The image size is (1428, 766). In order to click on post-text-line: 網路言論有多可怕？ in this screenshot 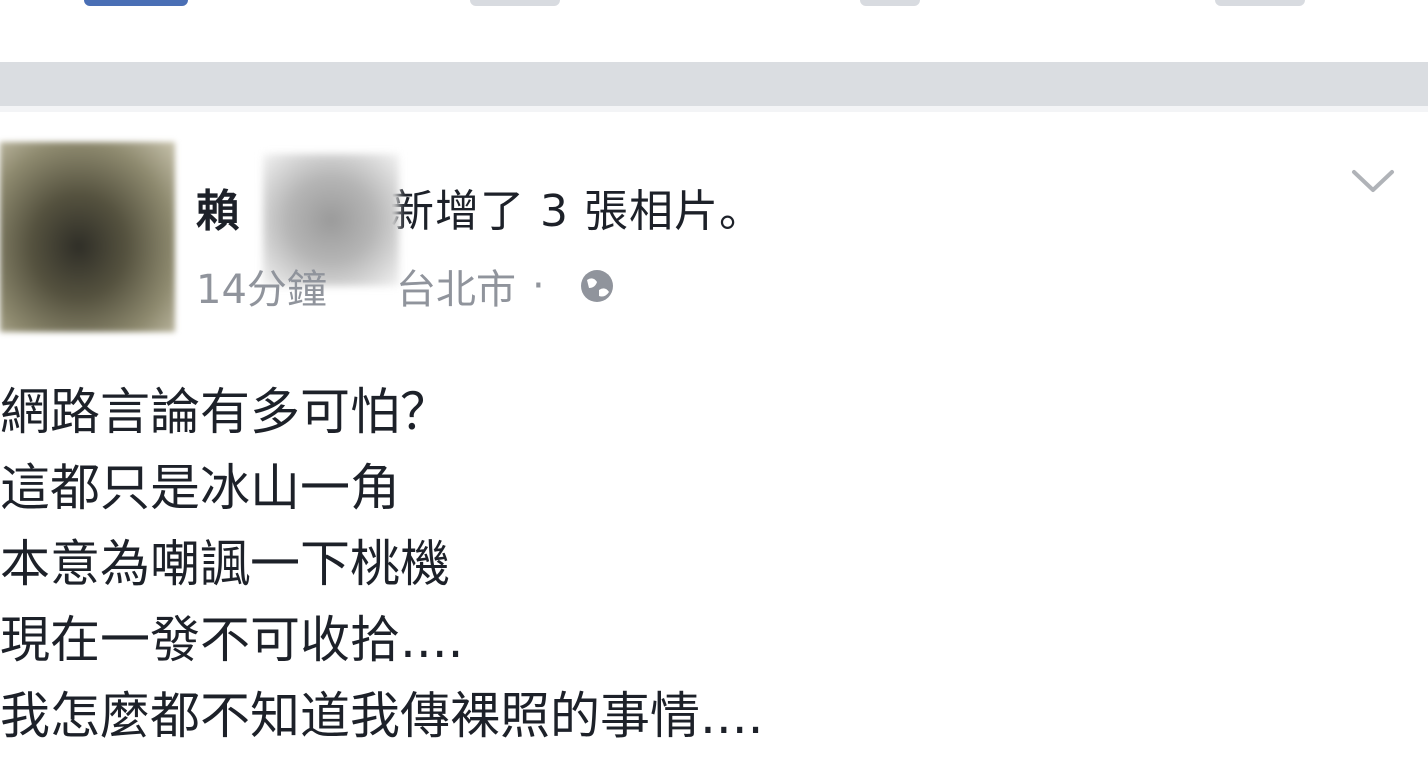, I will do `click(225, 412)`.